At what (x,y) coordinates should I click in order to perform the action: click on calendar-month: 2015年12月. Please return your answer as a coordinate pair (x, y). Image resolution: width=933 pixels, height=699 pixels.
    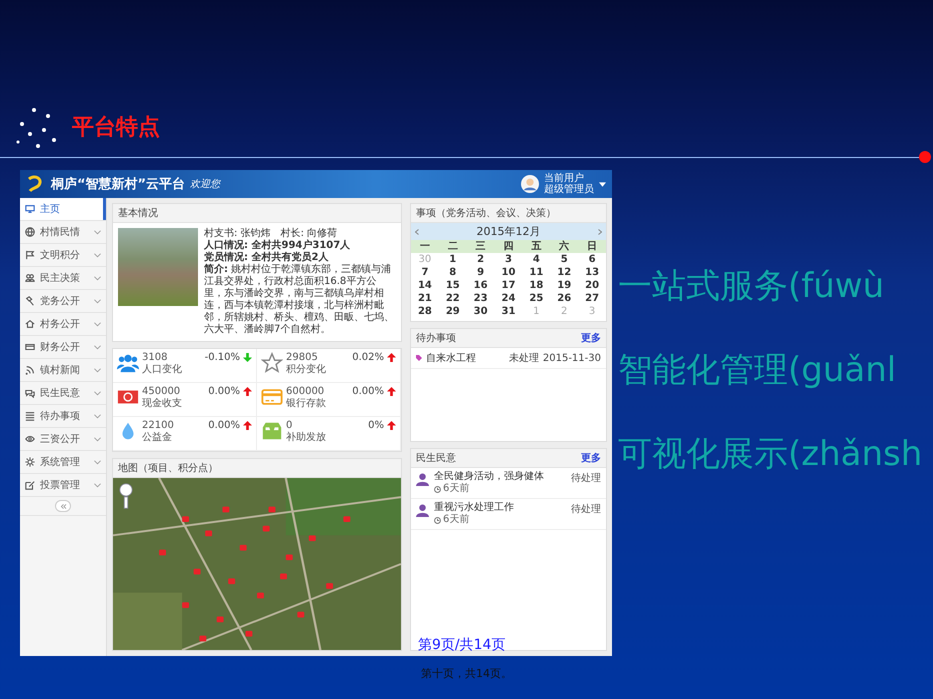
    Looking at the image, I should click on (508, 231).